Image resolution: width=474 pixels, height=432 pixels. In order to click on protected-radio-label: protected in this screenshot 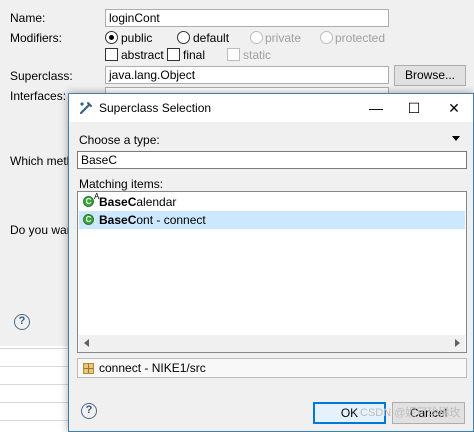, I will do `click(360, 38)`.